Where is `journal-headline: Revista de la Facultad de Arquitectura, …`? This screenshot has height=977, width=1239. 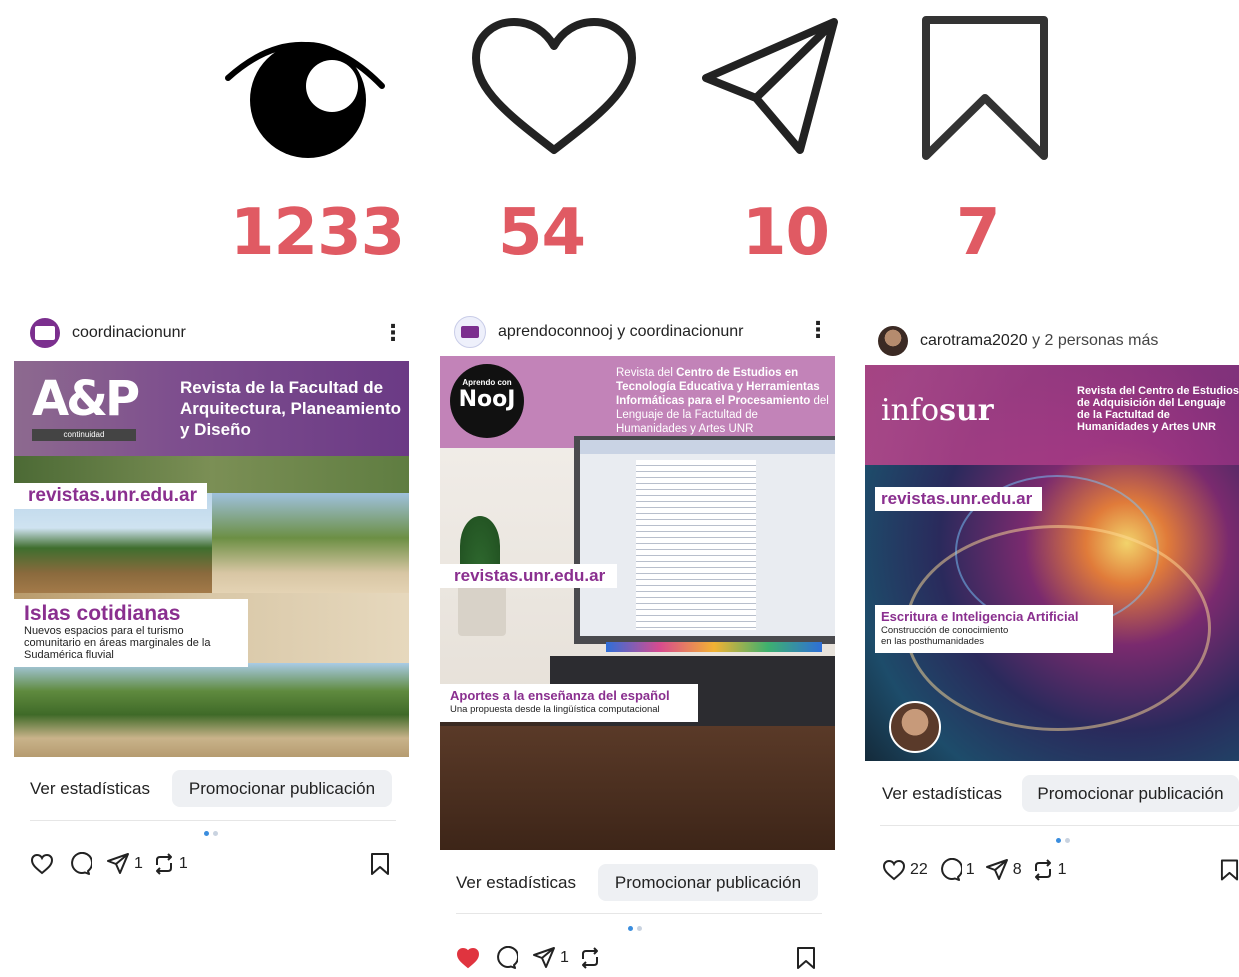 journal-headline: Revista de la Facultad de Arquitectura, … is located at coordinates (291, 408).